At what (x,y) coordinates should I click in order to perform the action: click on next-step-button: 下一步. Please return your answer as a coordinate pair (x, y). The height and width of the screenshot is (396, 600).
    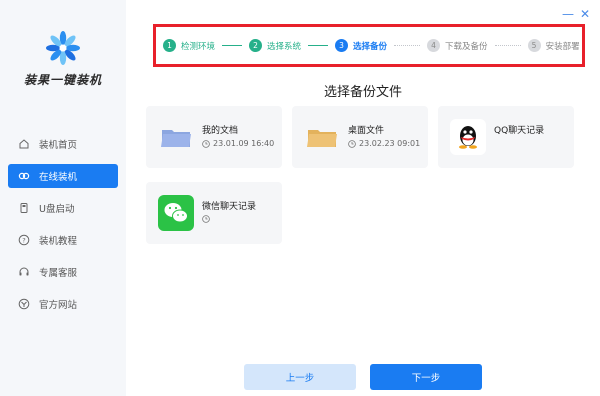
    Looking at the image, I should click on (426, 377).